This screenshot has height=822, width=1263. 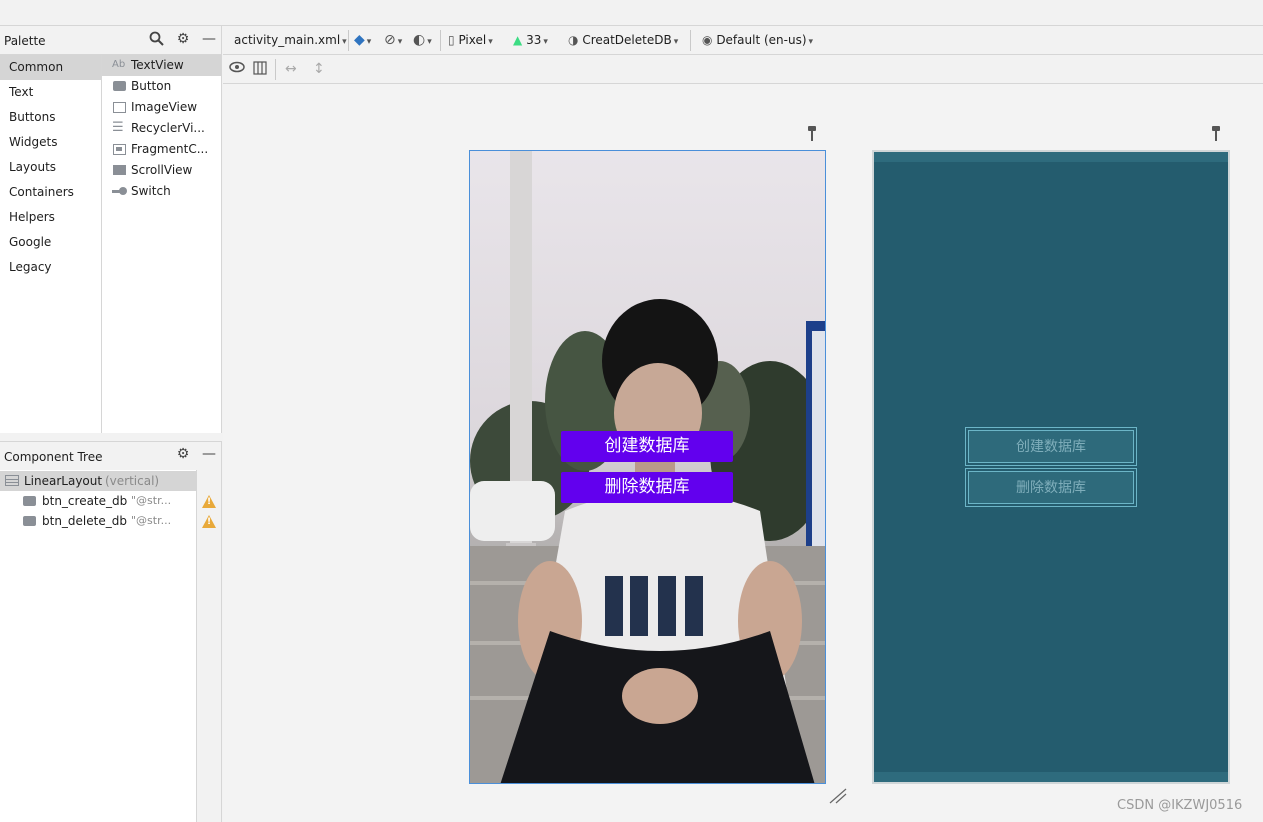 I want to click on blueprint-status-bar, so click(x=1051, y=157).